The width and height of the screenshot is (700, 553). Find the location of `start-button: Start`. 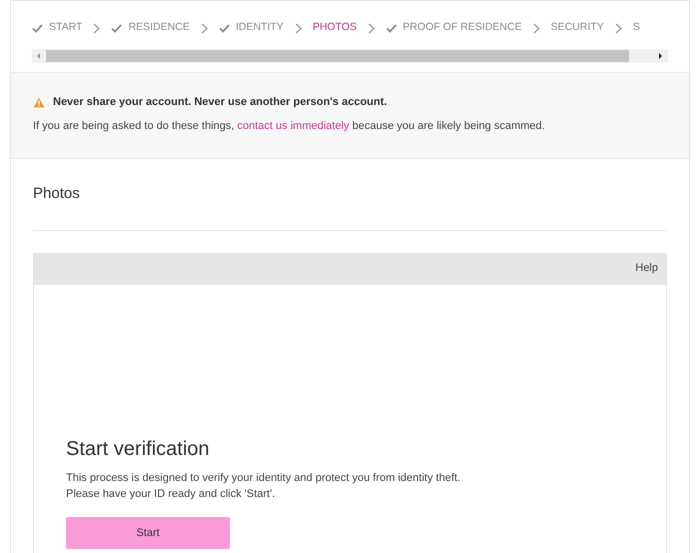

start-button: Start is located at coordinates (148, 533).